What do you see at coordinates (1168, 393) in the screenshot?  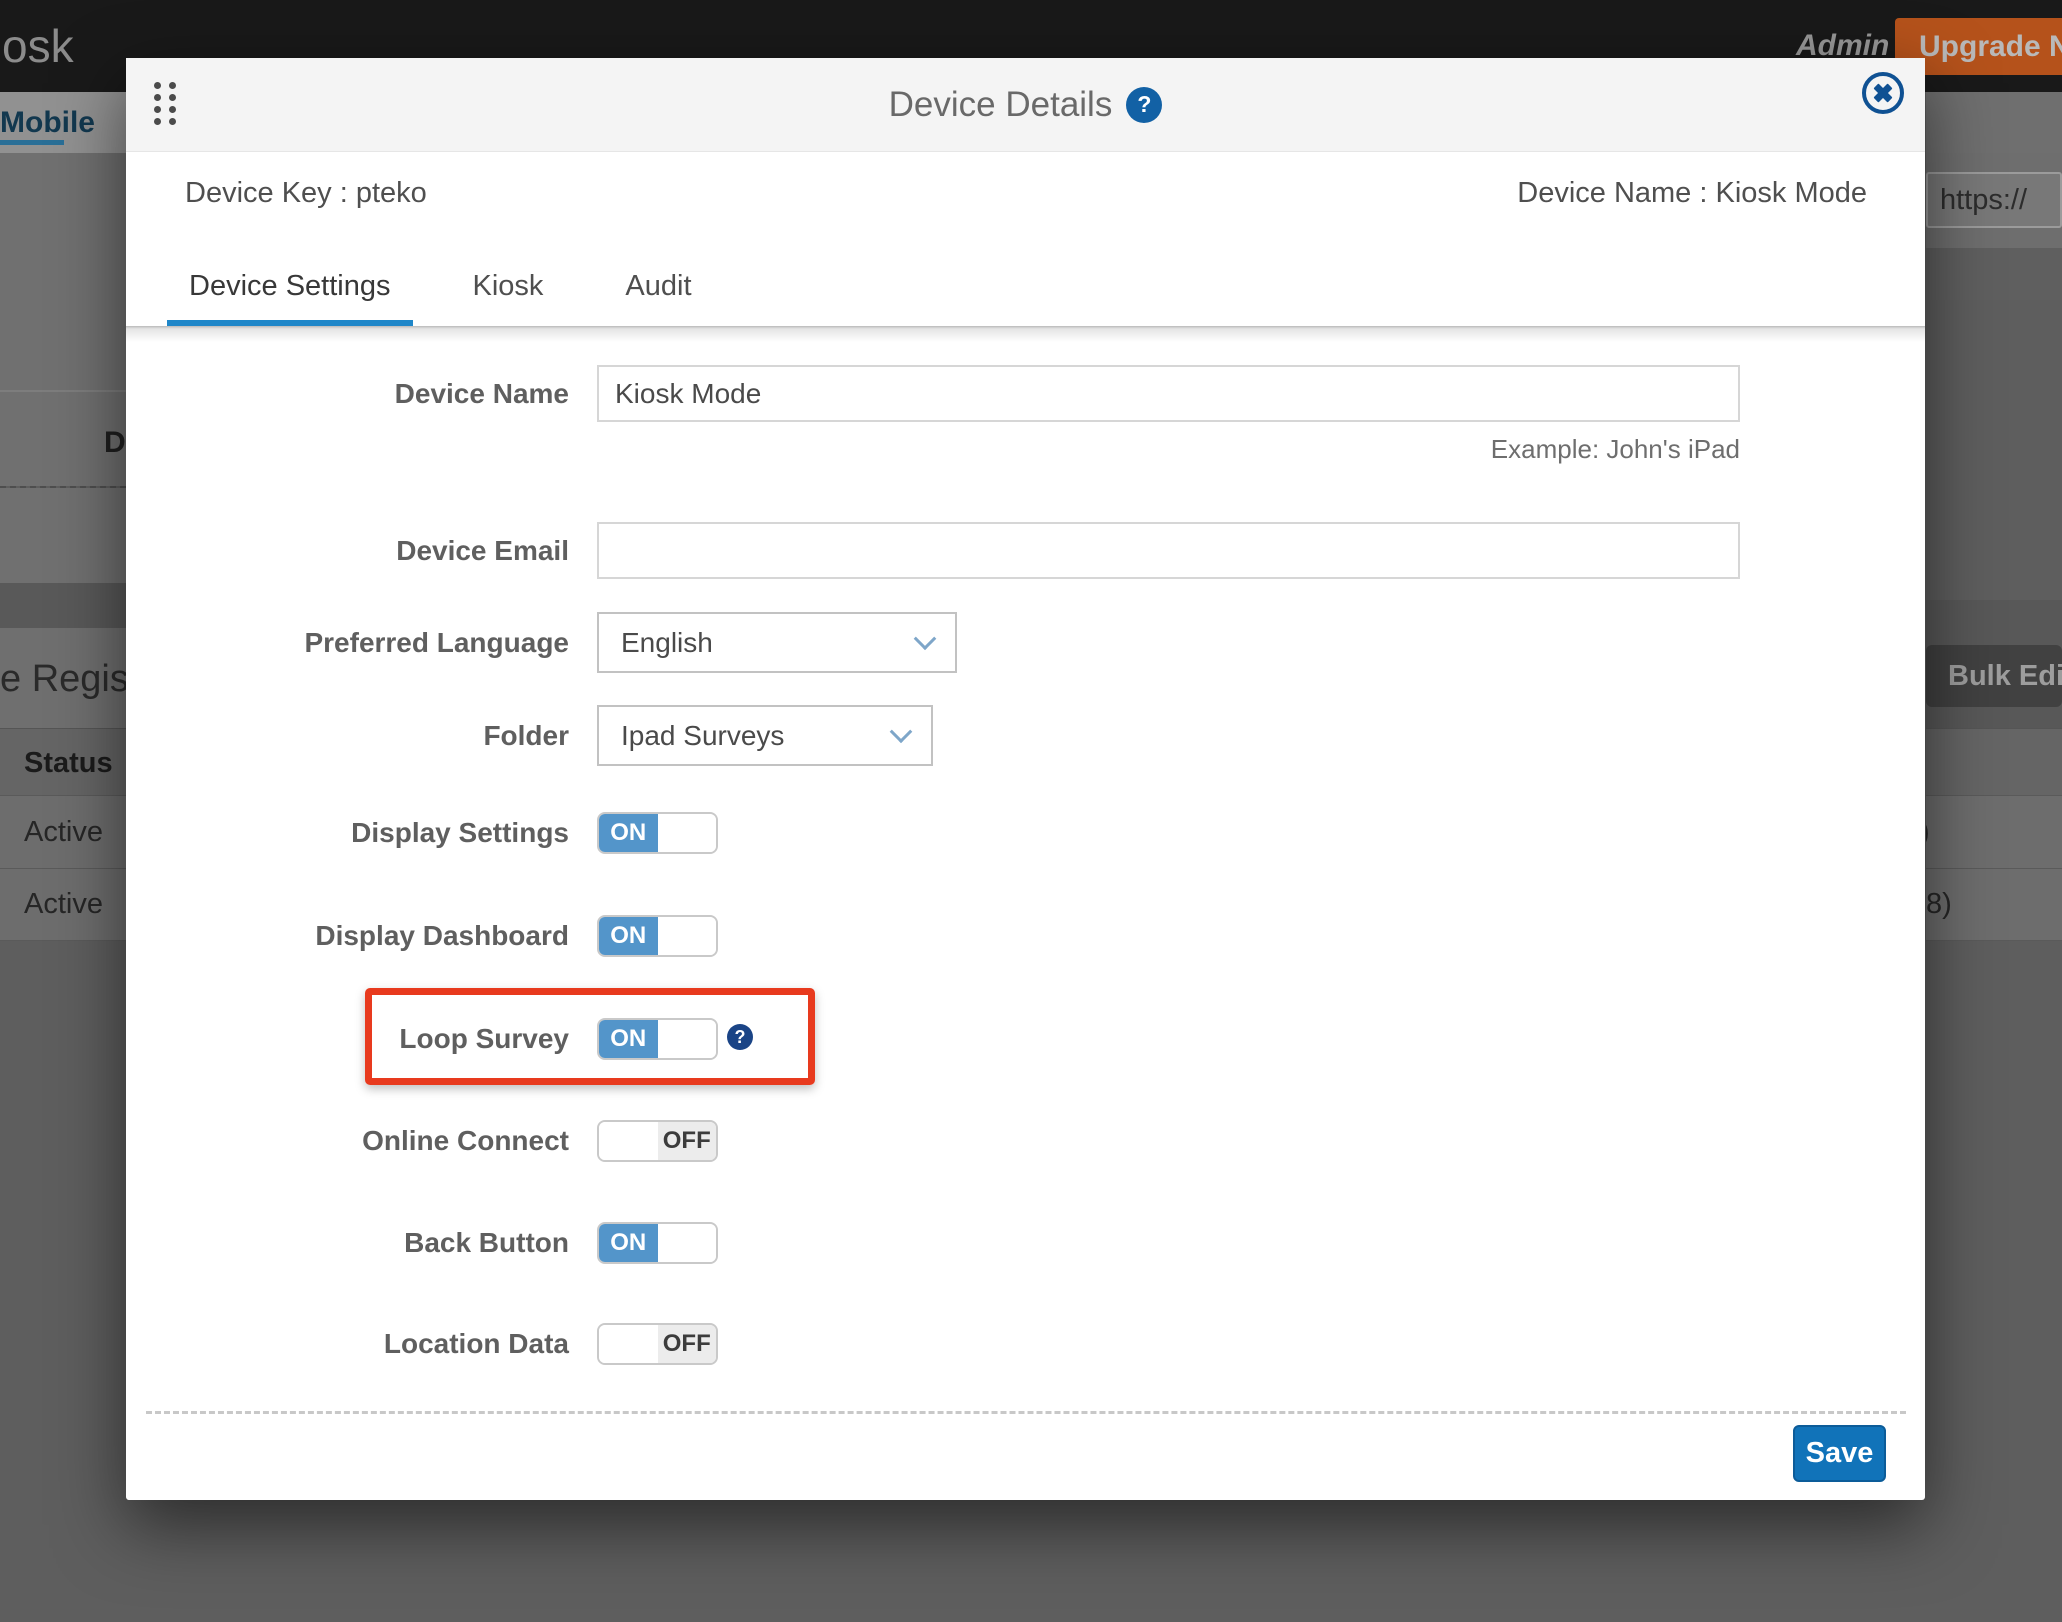 I see `device-name-input` at bounding box center [1168, 393].